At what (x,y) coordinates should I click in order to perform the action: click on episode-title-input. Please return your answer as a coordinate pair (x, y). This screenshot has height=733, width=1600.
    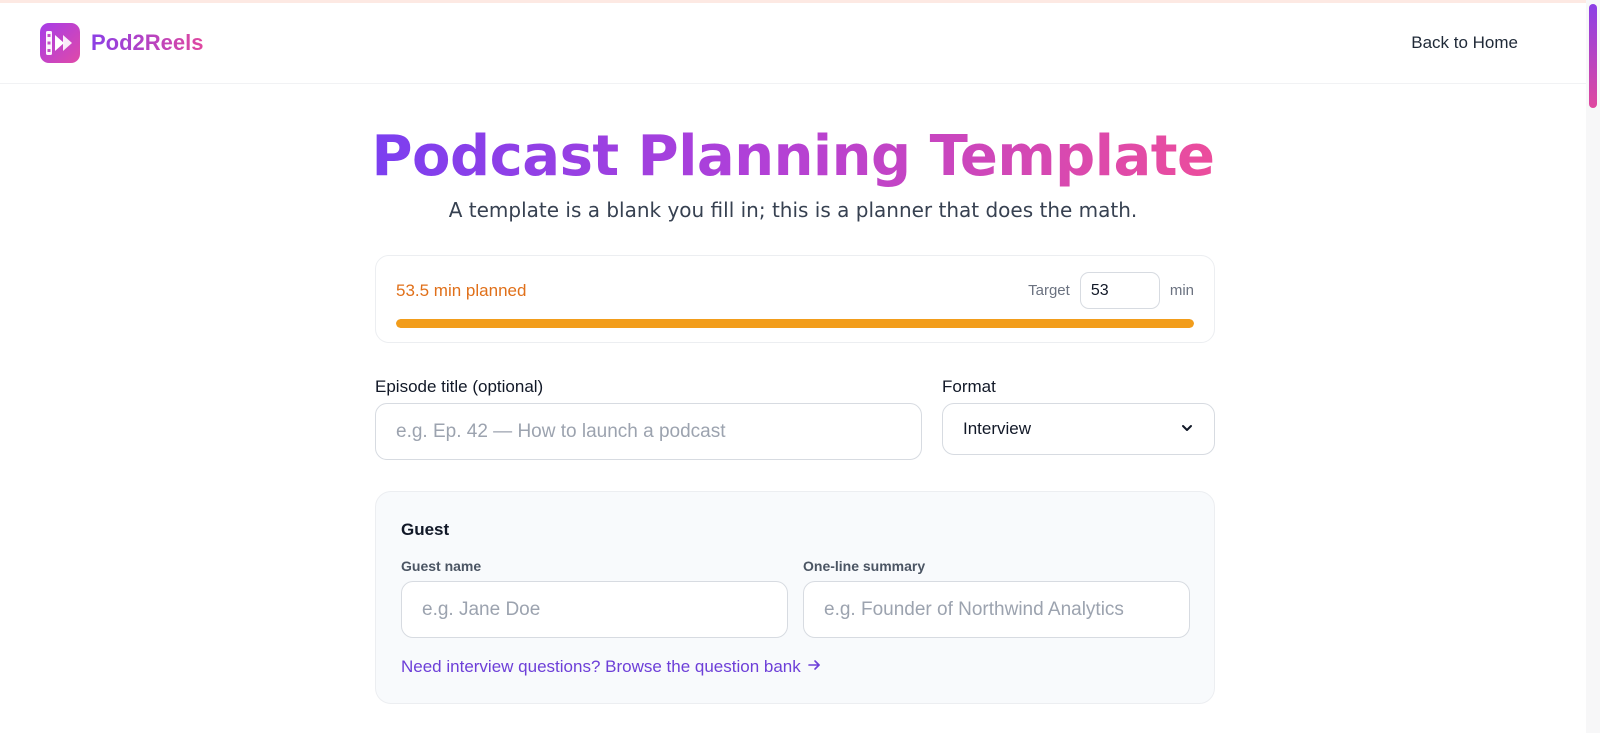
    Looking at the image, I should click on (648, 431).